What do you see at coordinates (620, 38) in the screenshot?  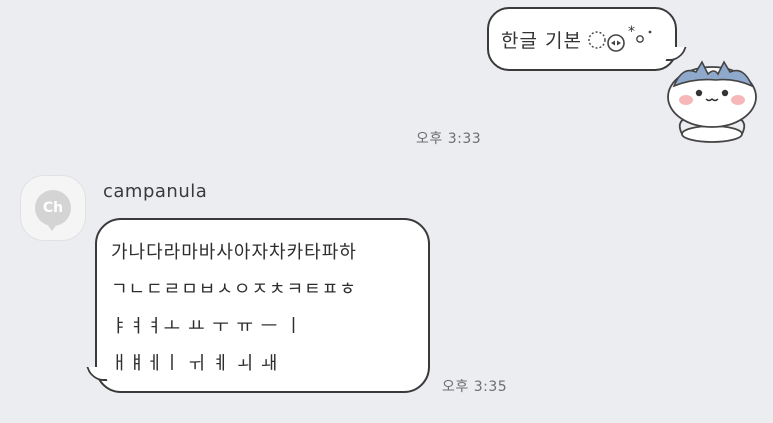 I see `kaomoji-icon: *` at bounding box center [620, 38].